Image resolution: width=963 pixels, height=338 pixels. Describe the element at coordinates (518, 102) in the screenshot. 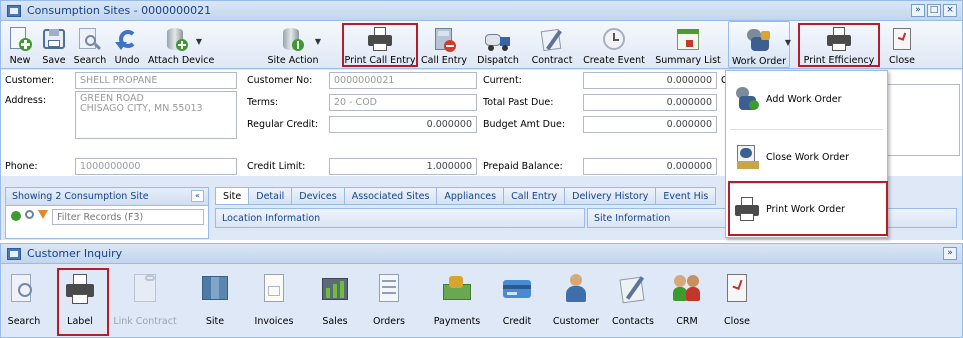

I see `total-past-due-label: Total Past Due:` at that location.